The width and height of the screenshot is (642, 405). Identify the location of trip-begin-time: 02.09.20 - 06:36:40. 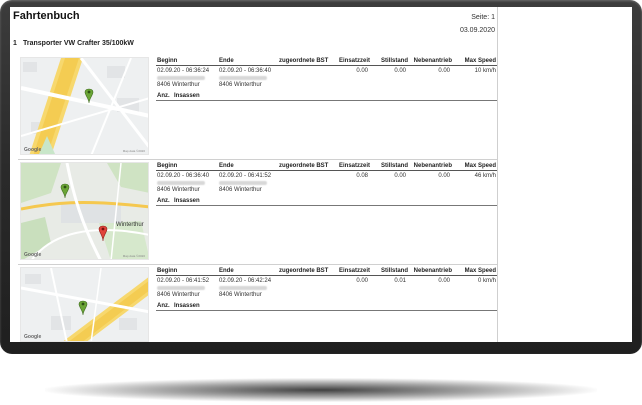
(183, 176).